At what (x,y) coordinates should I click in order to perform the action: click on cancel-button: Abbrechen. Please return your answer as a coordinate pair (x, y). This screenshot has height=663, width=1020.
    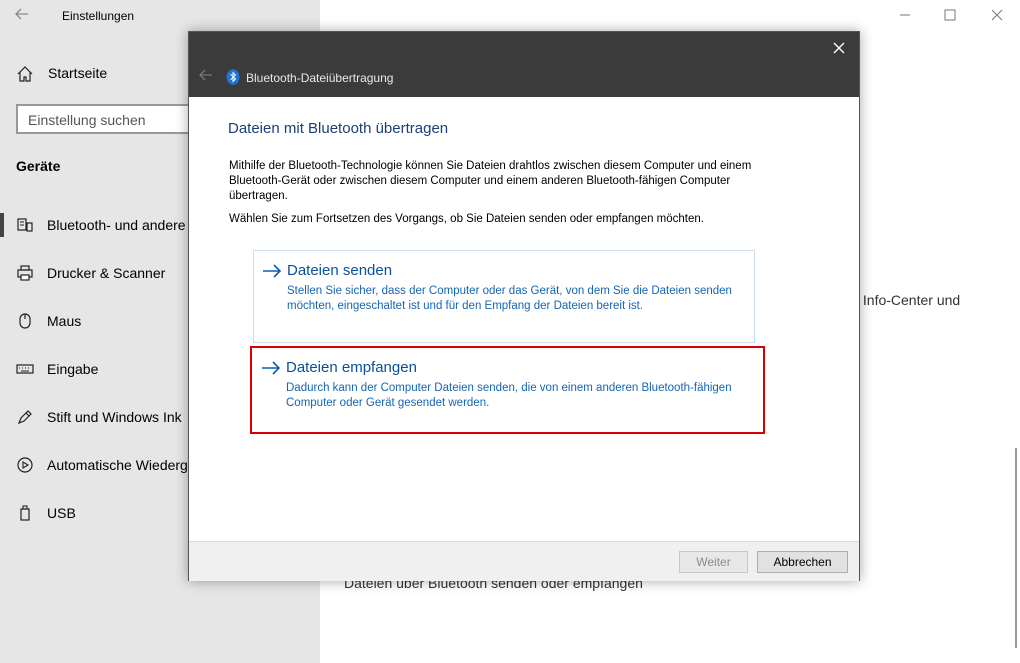
    Looking at the image, I should click on (802, 562).